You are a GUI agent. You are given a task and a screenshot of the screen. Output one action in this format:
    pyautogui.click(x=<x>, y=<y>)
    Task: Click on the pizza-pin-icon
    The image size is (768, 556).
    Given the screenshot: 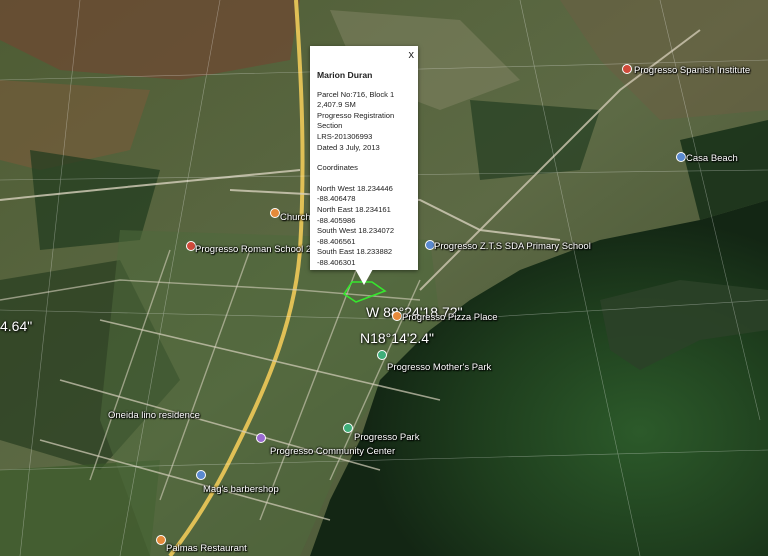 What is the action you would take?
    pyautogui.click(x=397, y=316)
    